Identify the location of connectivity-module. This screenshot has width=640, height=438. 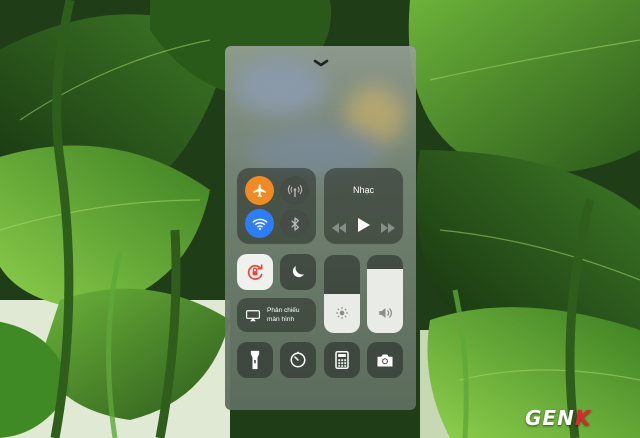
(276, 206).